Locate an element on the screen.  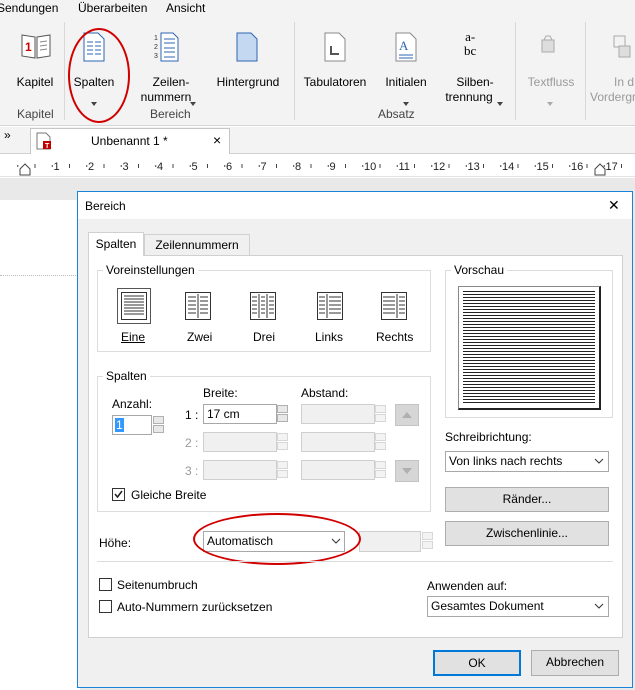
abstand-1-input is located at coordinates (338, 414).